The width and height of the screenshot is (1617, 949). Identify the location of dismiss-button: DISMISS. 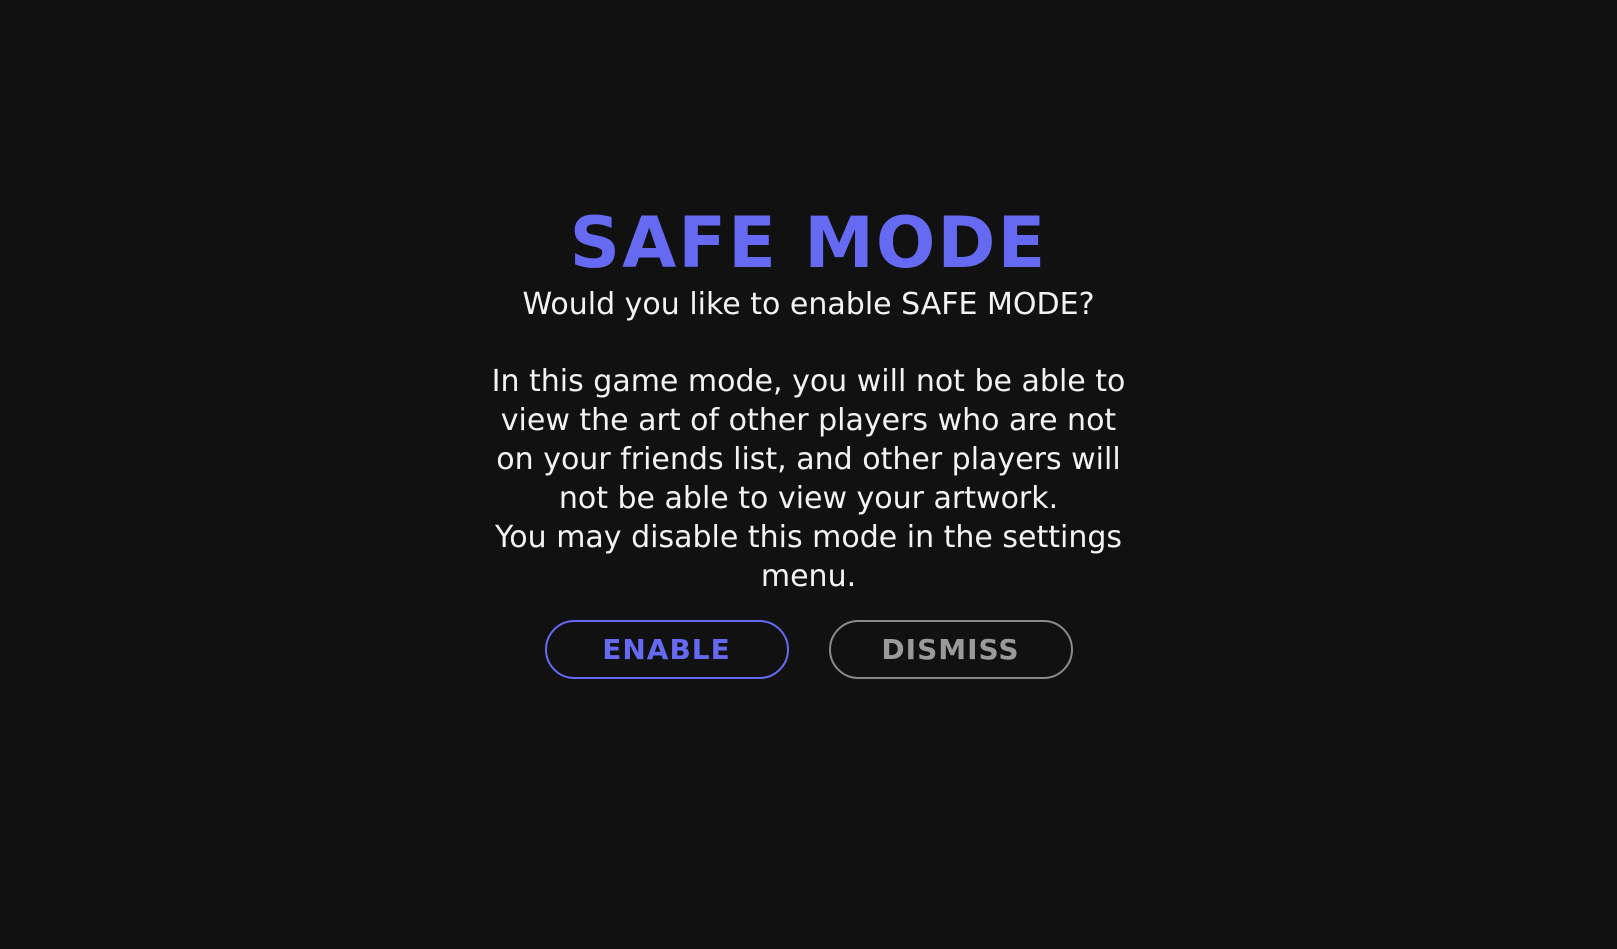
(950, 649).